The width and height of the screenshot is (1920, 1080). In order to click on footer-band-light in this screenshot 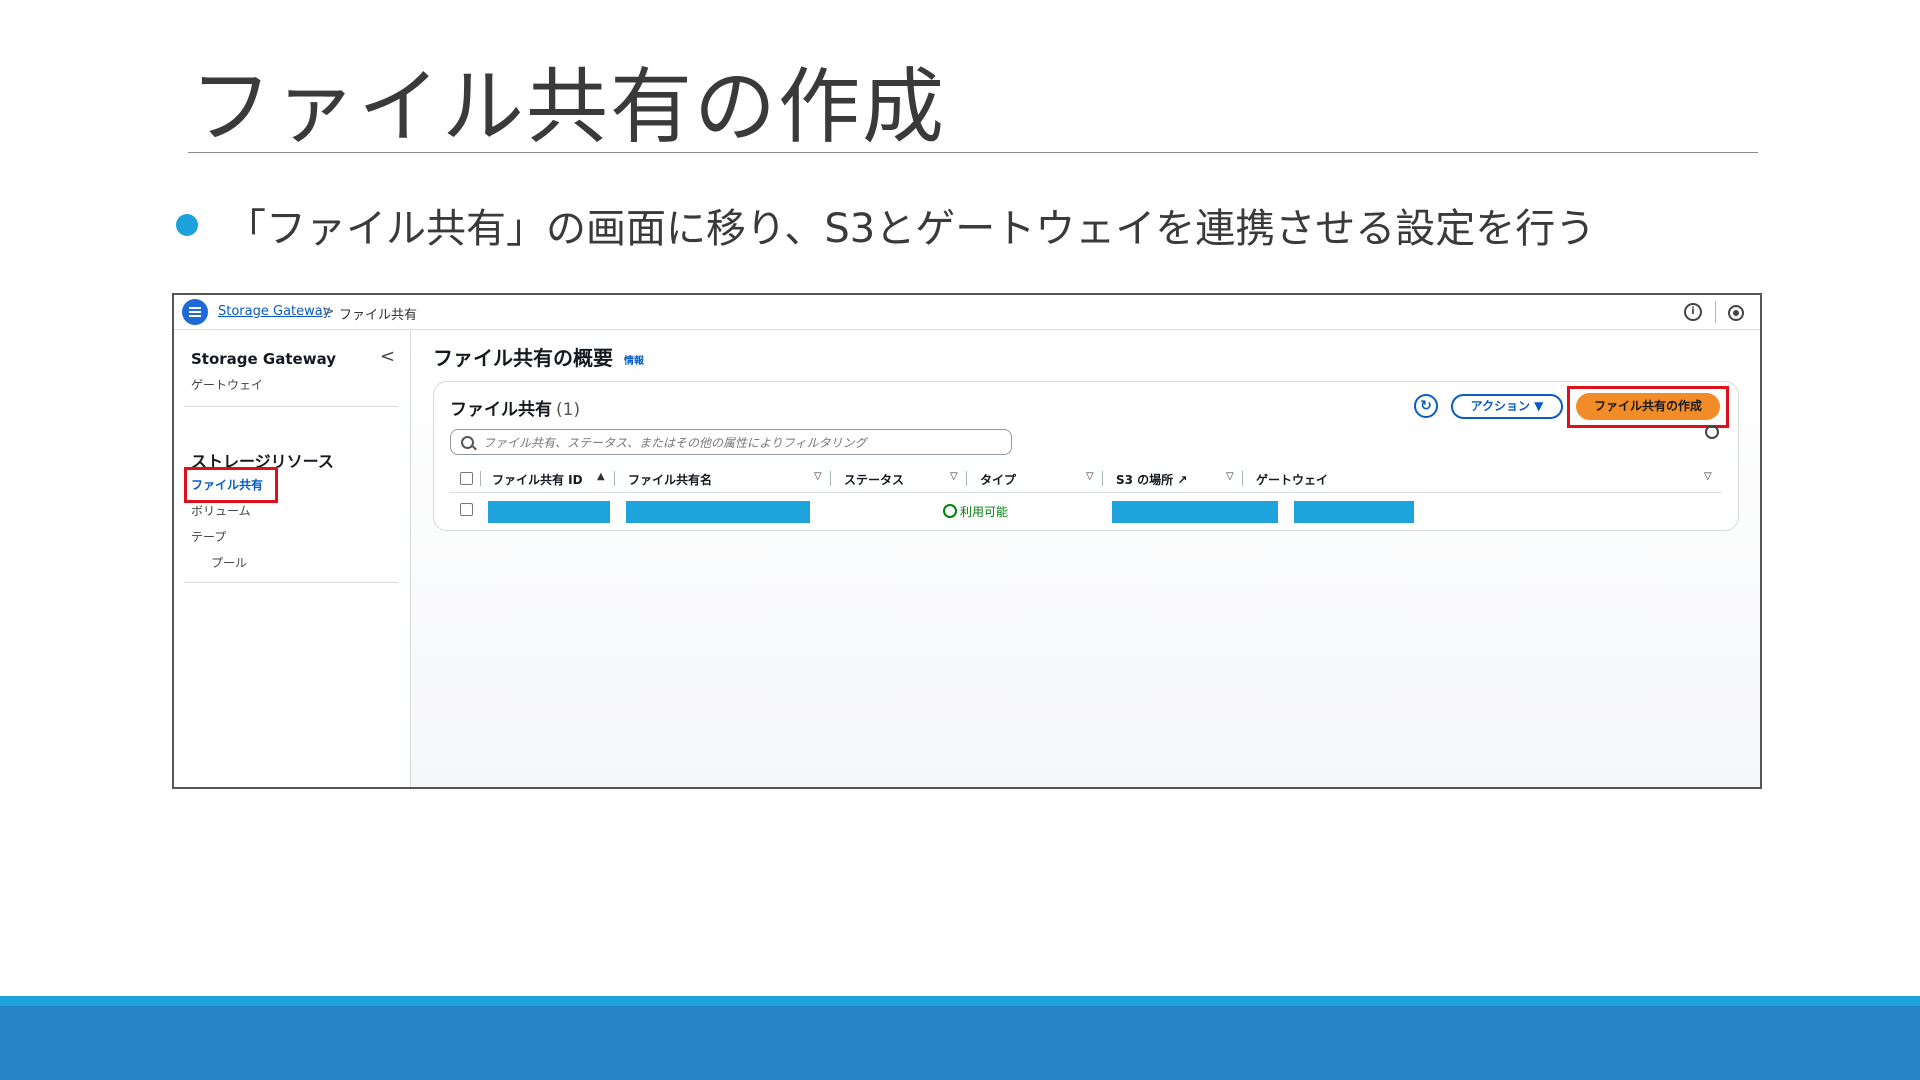, I will do `click(960, 1001)`.